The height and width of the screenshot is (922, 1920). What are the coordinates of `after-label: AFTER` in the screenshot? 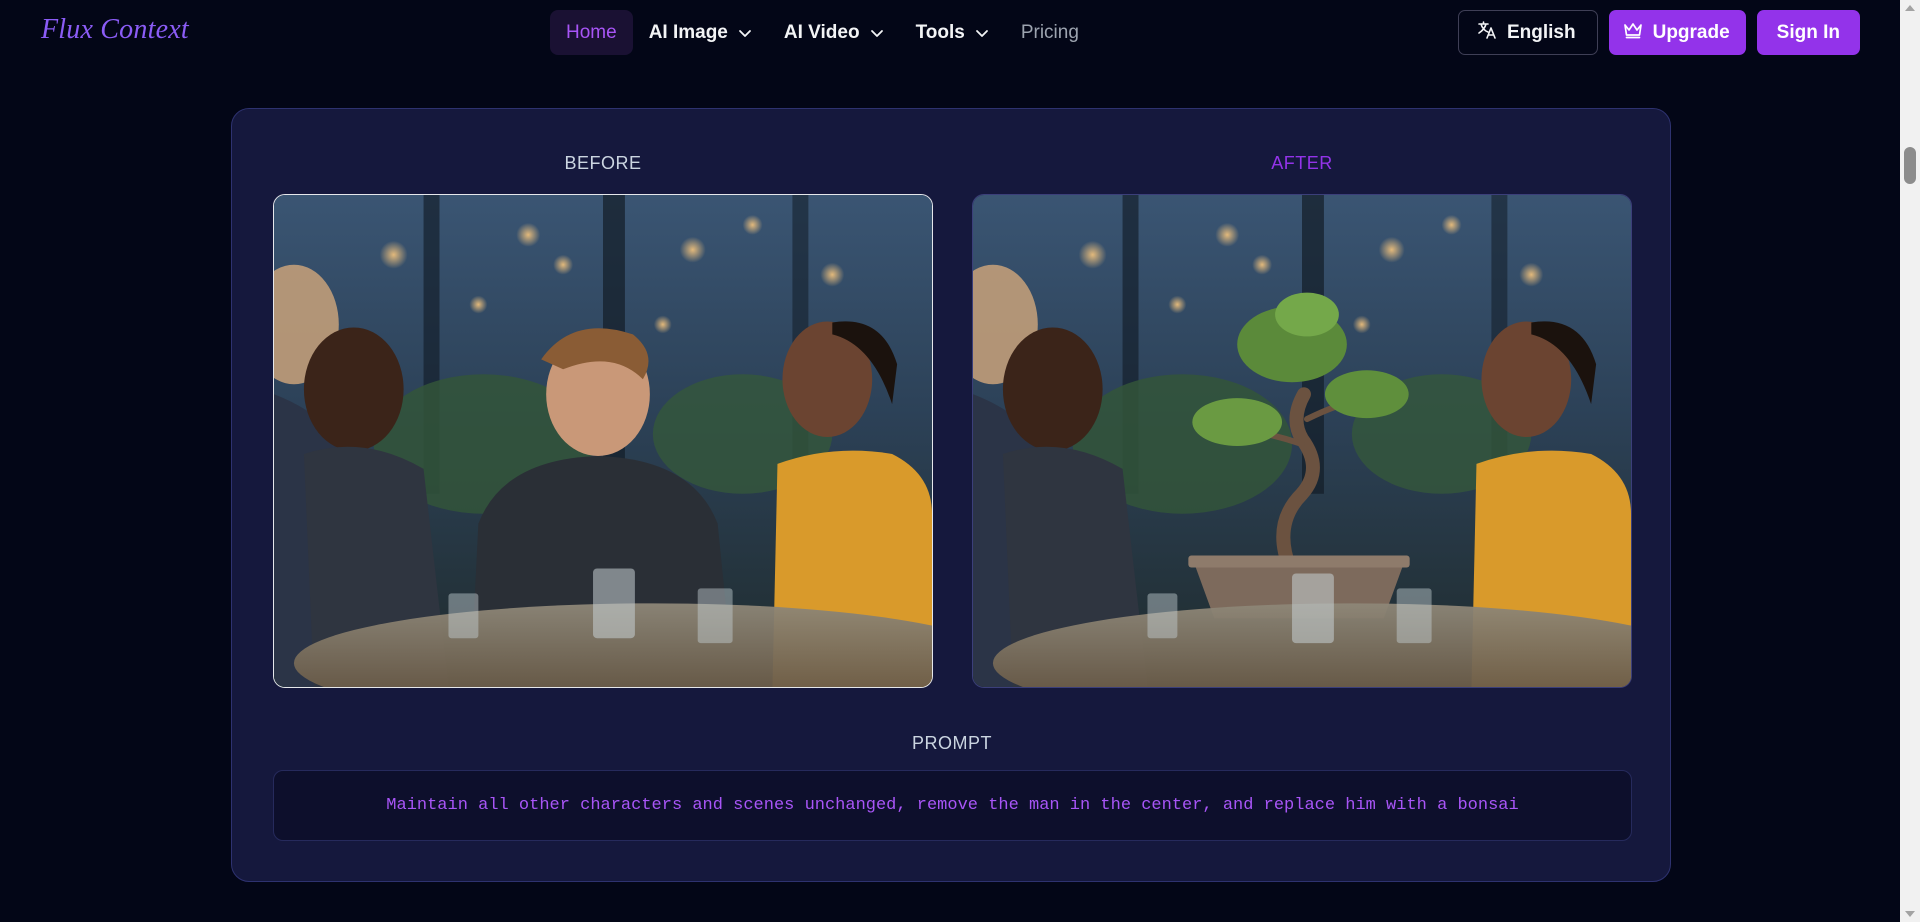 It's located at (1302, 163).